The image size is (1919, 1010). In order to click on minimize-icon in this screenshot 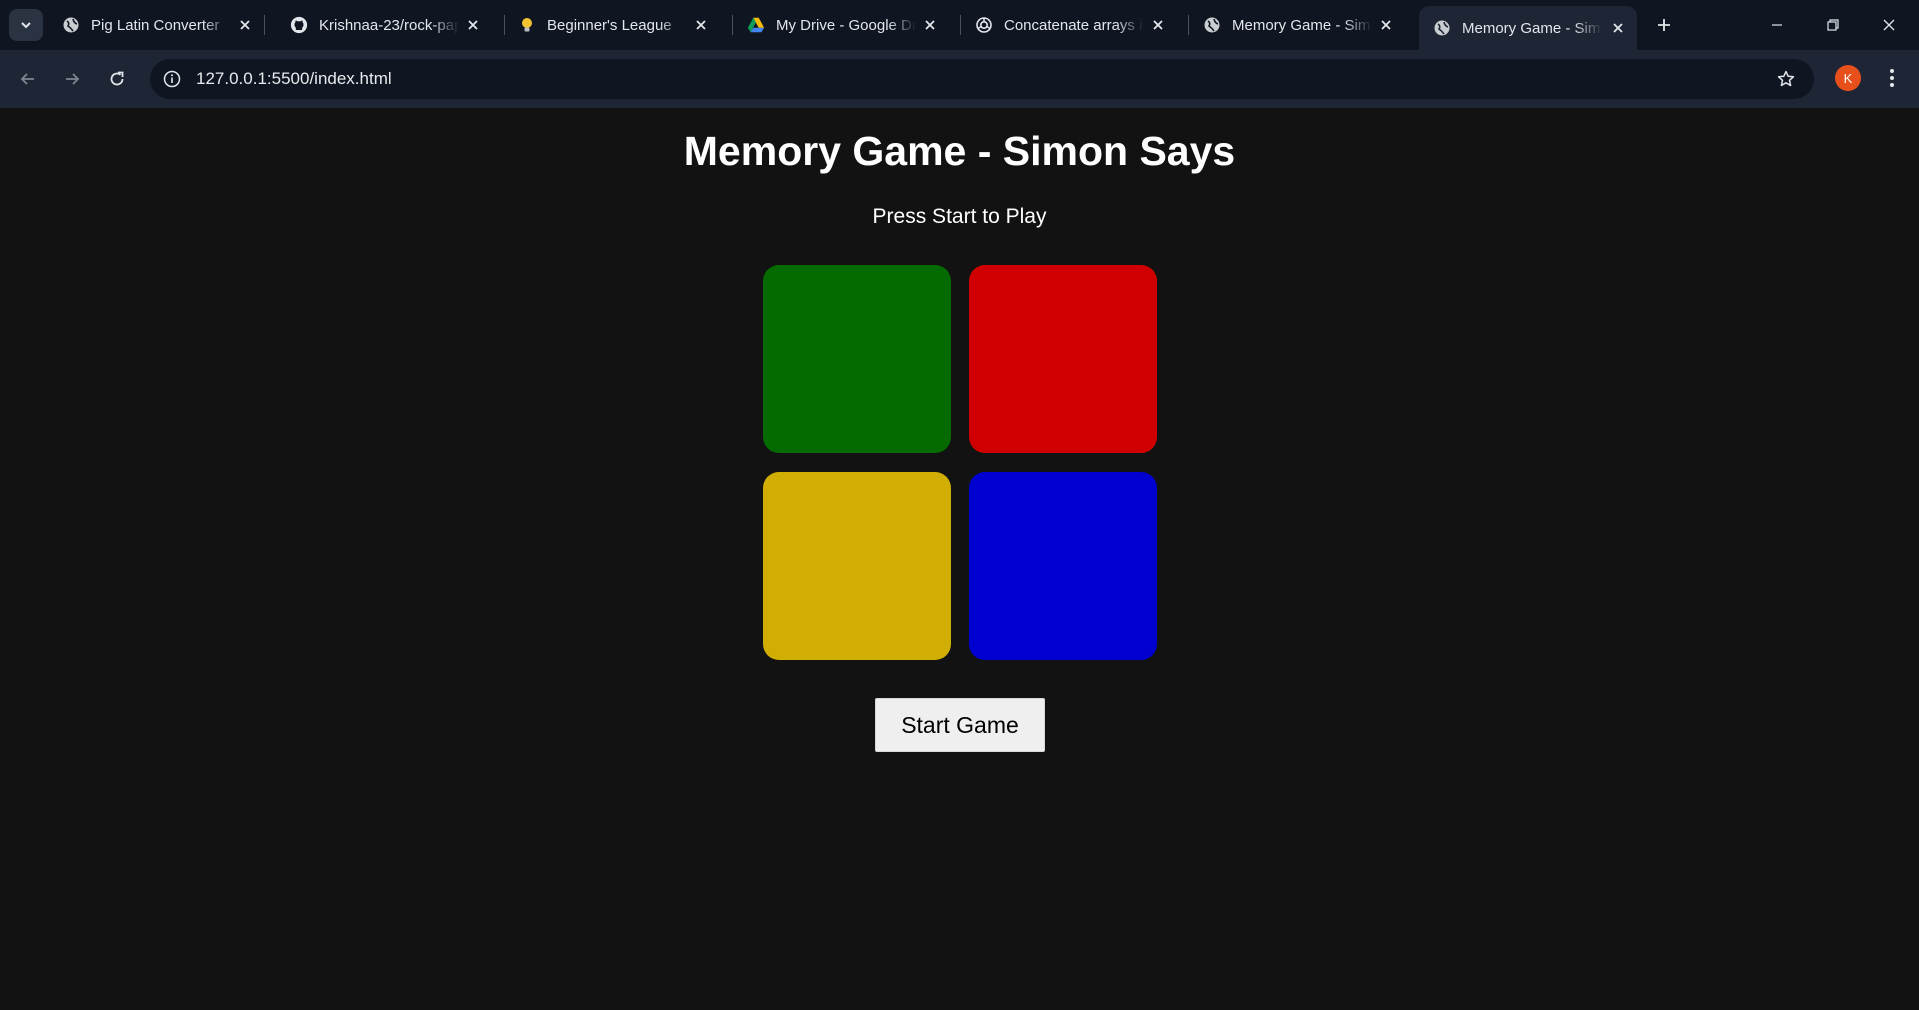, I will do `click(1777, 25)`.